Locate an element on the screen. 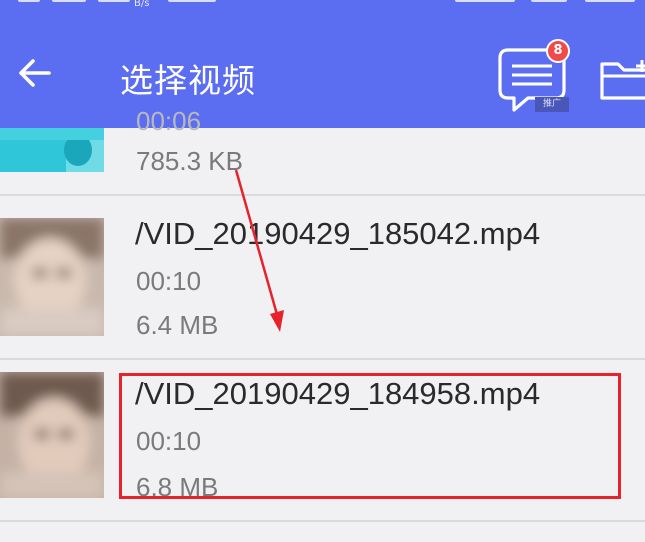 This screenshot has width=645, height=542. file-size: 785.3 KB is located at coordinates (189, 161).